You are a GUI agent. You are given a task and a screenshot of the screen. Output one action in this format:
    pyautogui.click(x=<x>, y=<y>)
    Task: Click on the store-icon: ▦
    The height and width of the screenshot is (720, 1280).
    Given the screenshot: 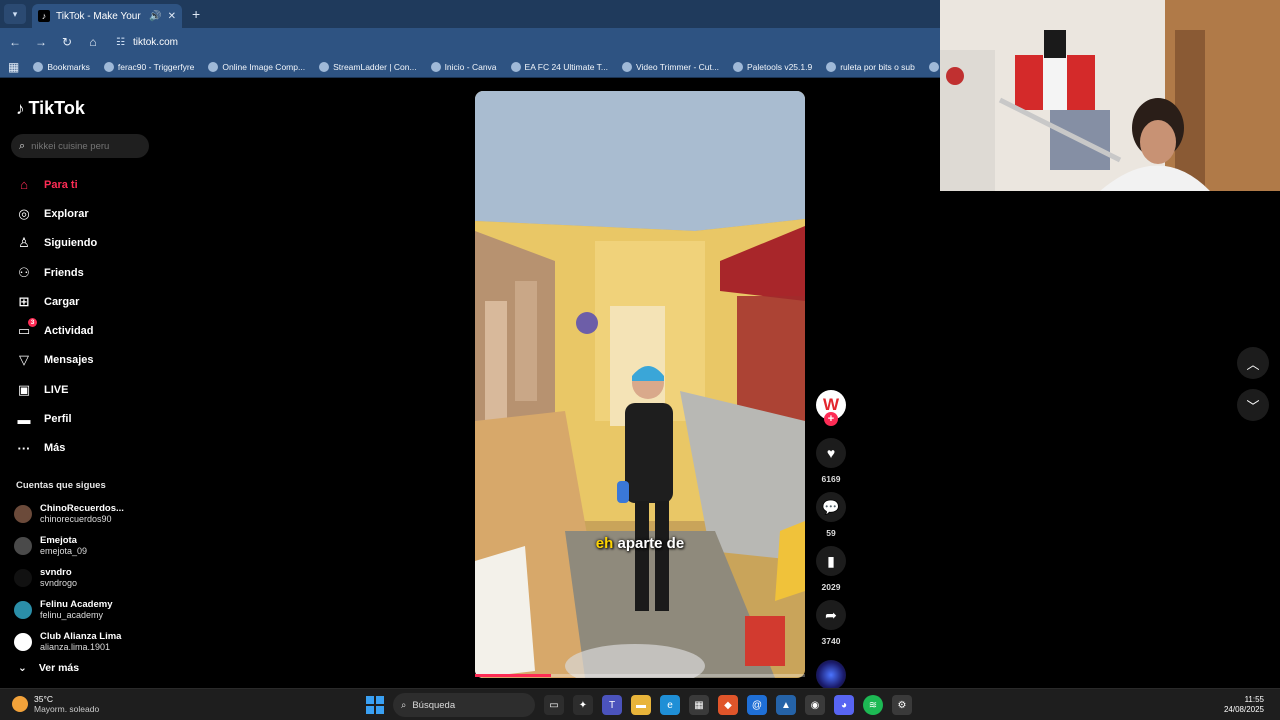 What is the action you would take?
    pyautogui.click(x=699, y=705)
    